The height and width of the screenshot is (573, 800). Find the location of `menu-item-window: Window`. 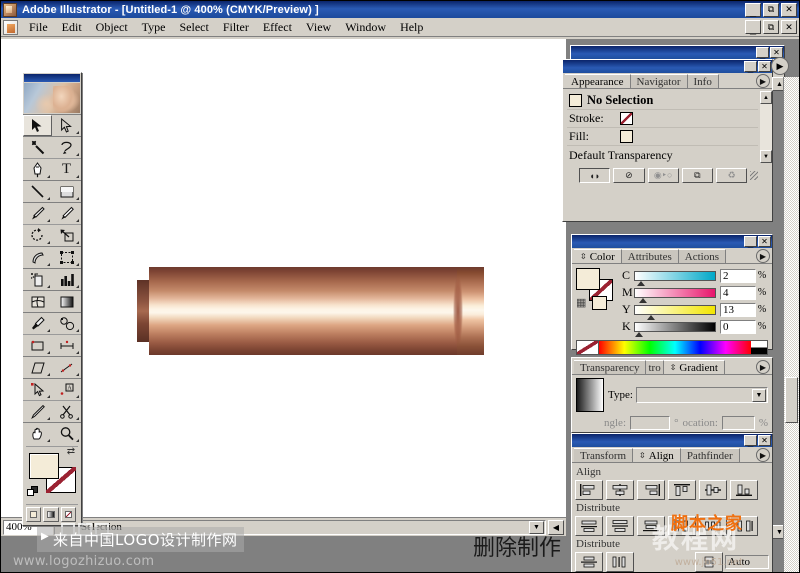

menu-item-window: Window is located at coordinates (365, 27).